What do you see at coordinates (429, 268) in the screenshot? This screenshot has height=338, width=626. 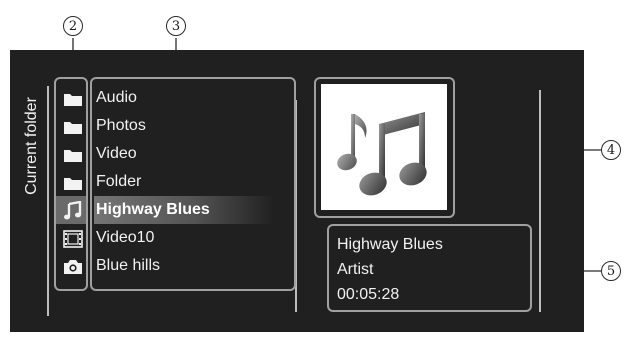 I see `track-info-panel: Highway Blues Artist 00:05:28` at bounding box center [429, 268].